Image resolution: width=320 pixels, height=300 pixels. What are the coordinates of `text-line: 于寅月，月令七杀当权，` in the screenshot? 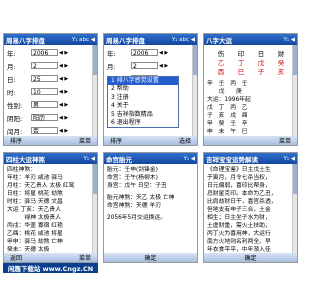 It's located at (239, 178).